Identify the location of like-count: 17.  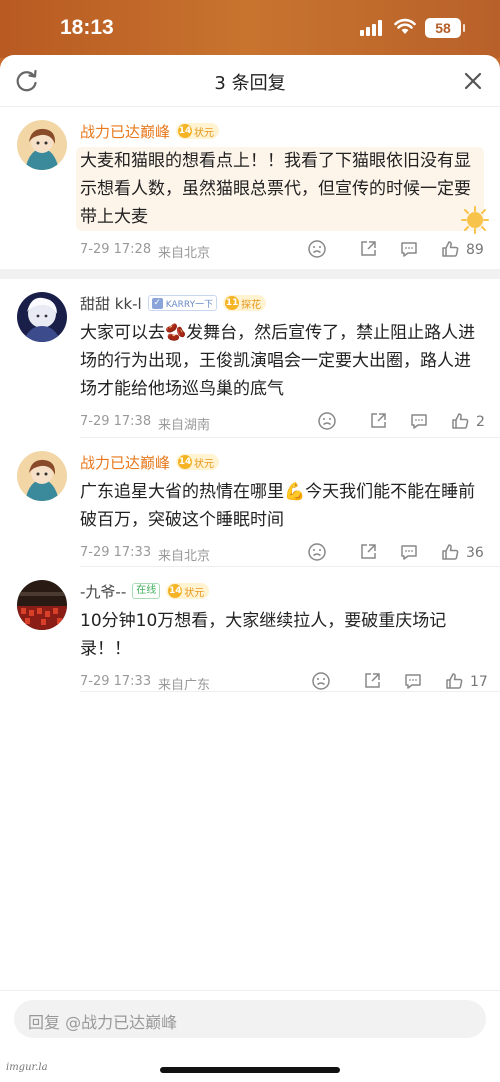
(479, 682).